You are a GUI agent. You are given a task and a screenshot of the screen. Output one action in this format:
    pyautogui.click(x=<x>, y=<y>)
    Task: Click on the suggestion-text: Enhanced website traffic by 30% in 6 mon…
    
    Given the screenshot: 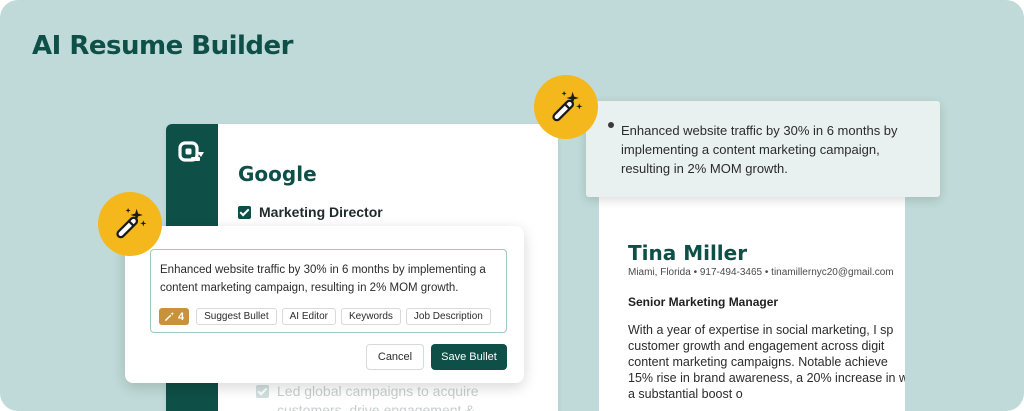 What is the action you would take?
    pyautogui.click(x=759, y=149)
    